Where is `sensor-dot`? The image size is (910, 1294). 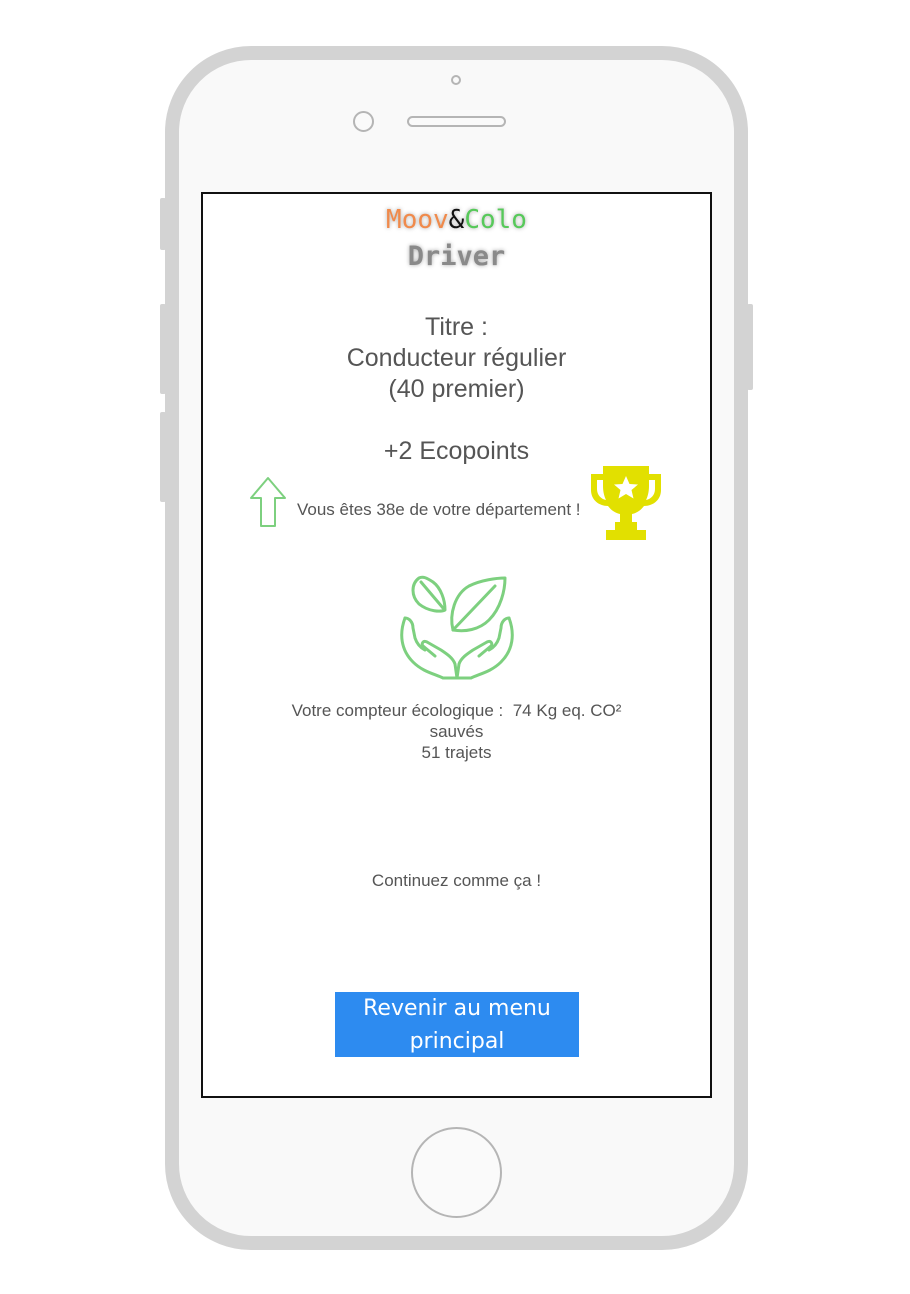 sensor-dot is located at coordinates (456, 80).